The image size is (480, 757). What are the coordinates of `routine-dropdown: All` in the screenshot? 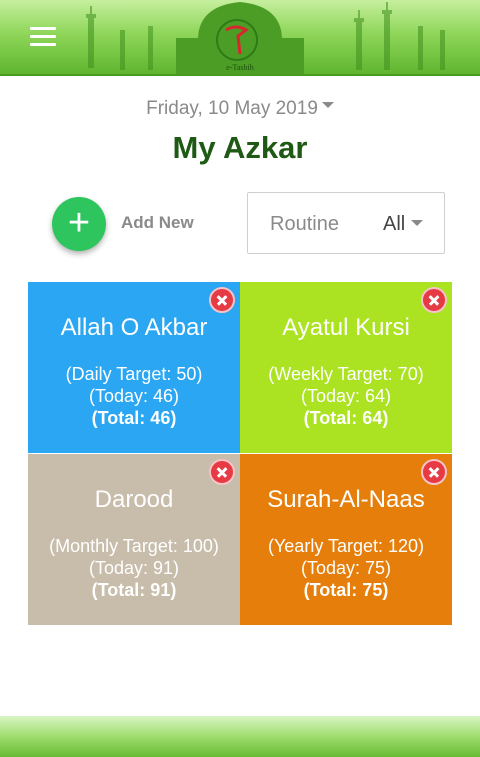 It's located at (403, 224).